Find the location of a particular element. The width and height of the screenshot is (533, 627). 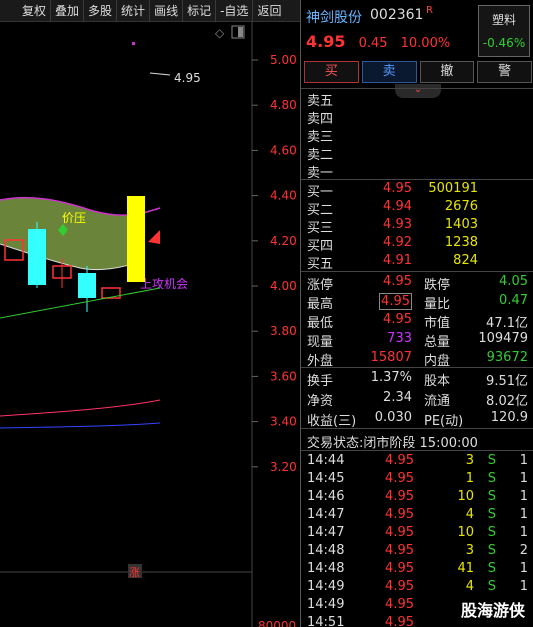

bid-row: 买一 4.95 500191 is located at coordinates (417, 190).